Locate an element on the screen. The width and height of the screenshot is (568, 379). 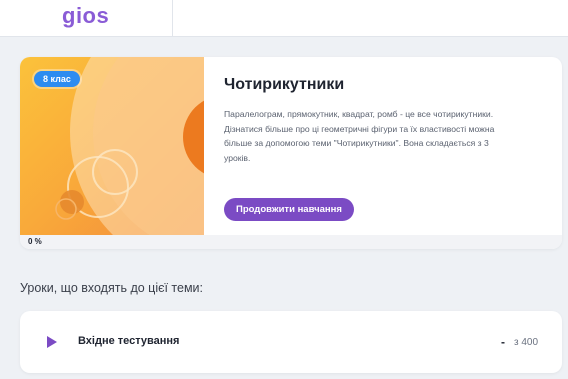
lesson-max-score: з 400 is located at coordinates (526, 342).